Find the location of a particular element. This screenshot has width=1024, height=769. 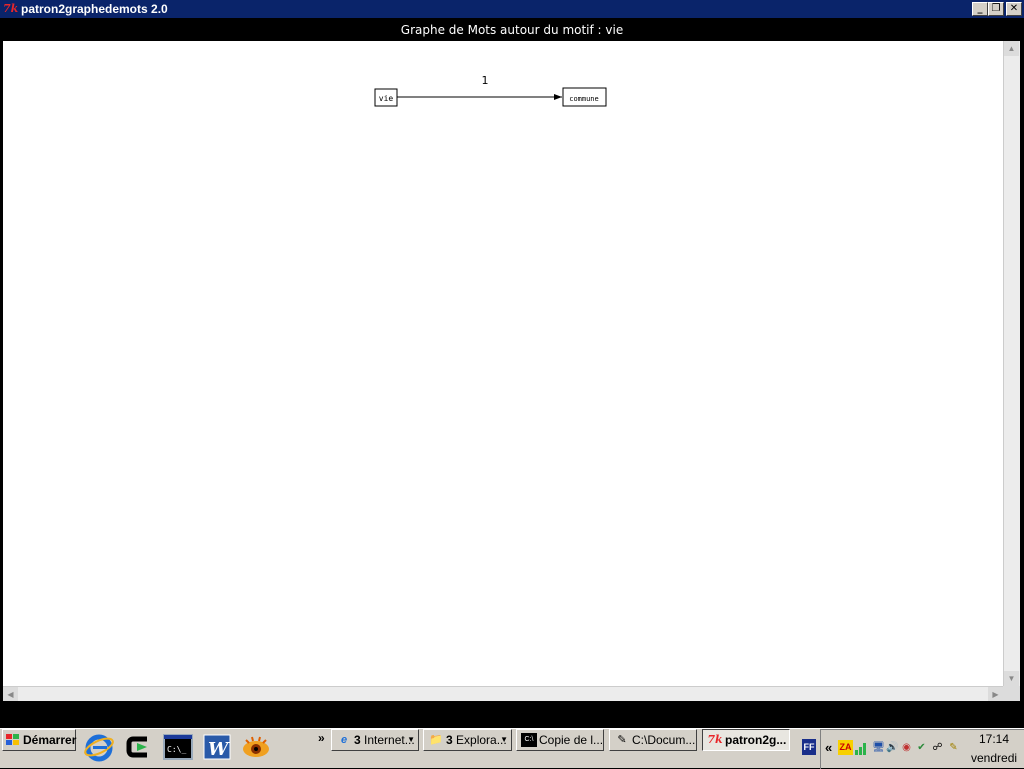

internet-explorer-icon is located at coordinates (99, 747).